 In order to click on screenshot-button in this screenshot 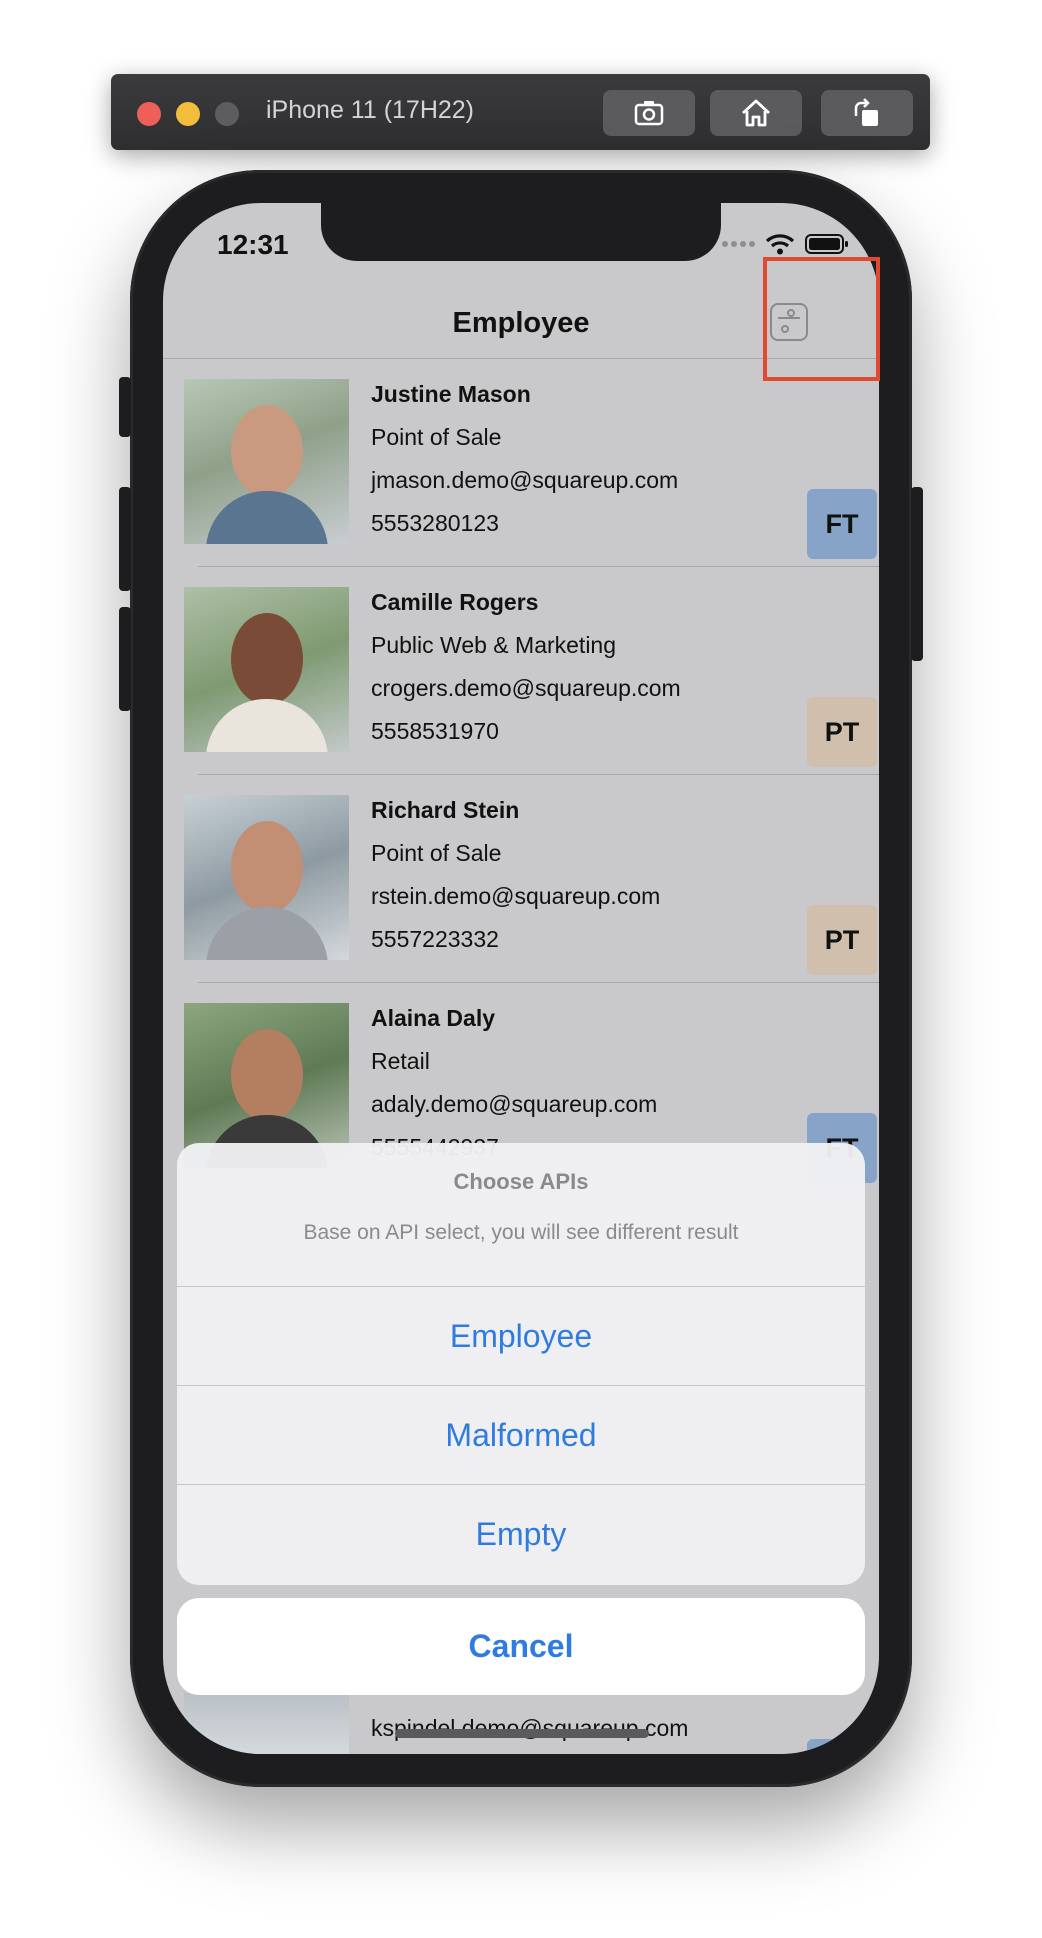, I will do `click(649, 113)`.